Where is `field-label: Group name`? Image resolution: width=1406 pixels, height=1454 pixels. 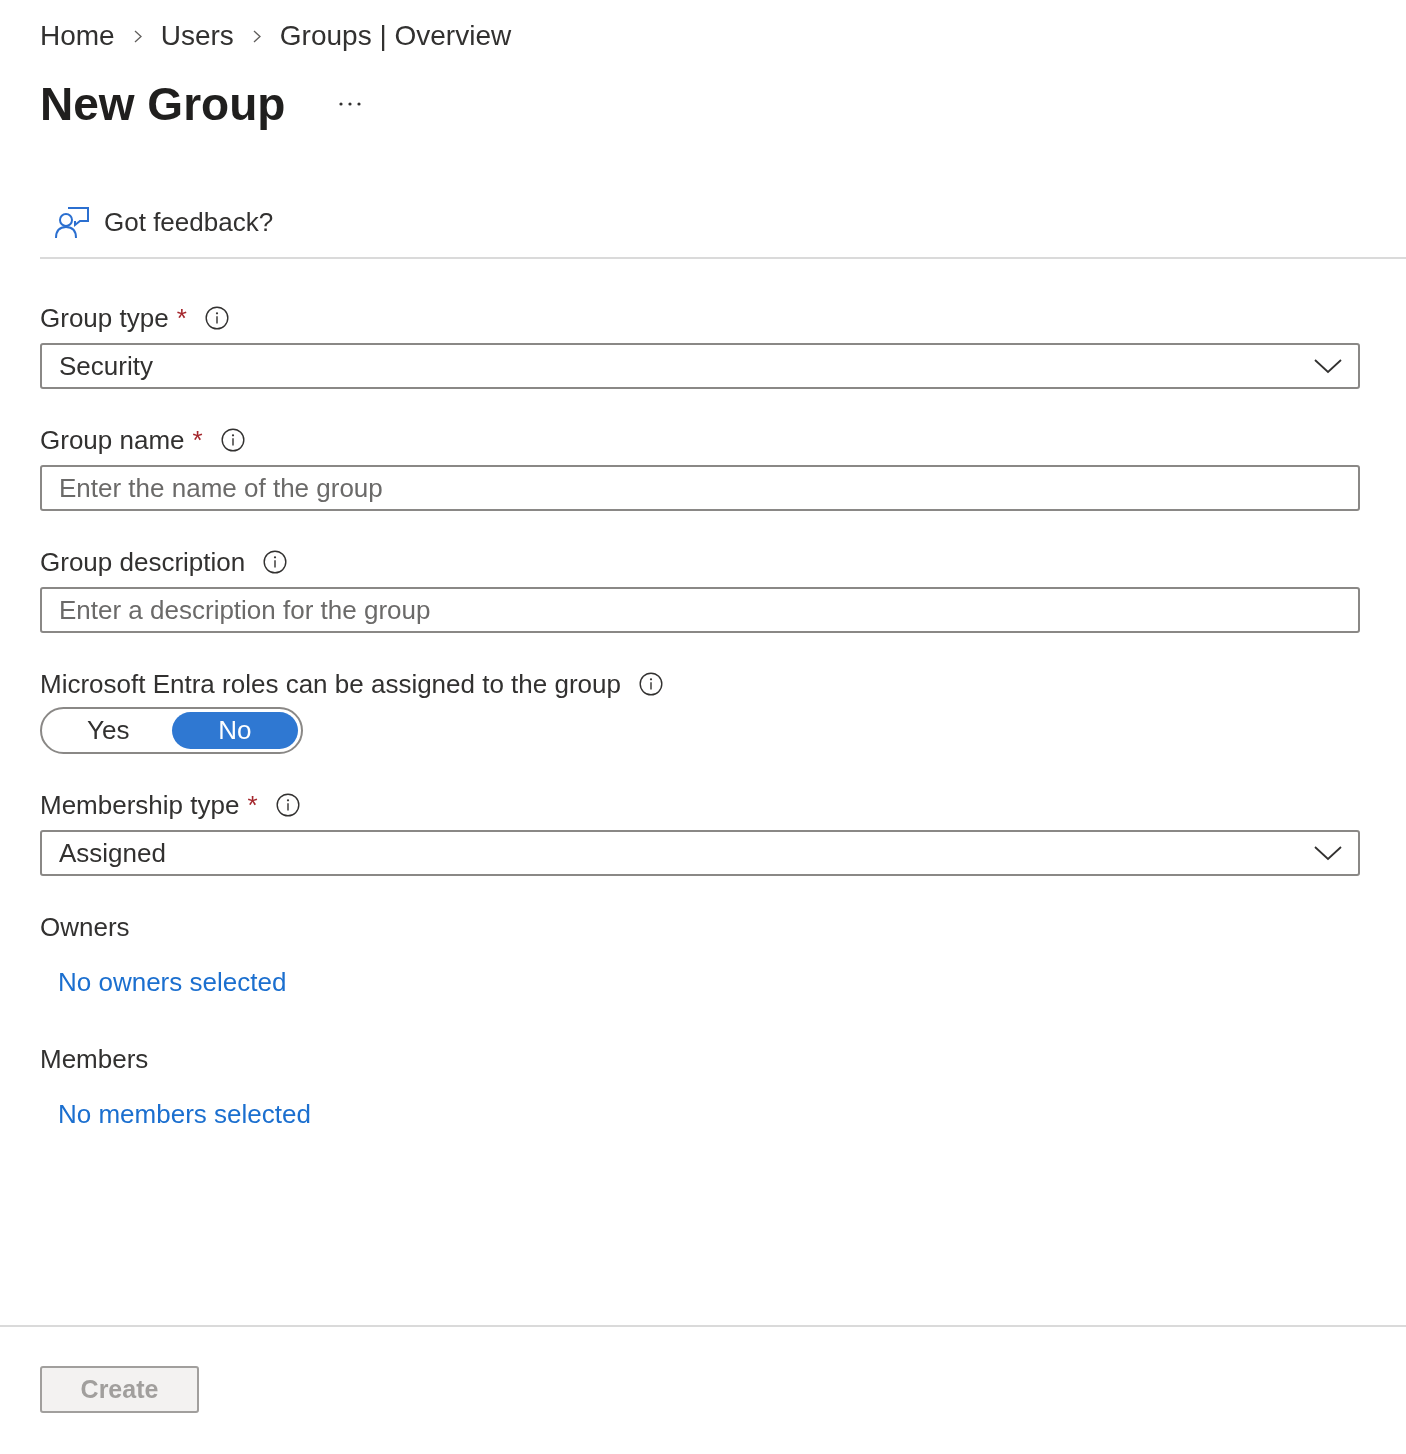
field-label: Group name is located at coordinates (112, 440).